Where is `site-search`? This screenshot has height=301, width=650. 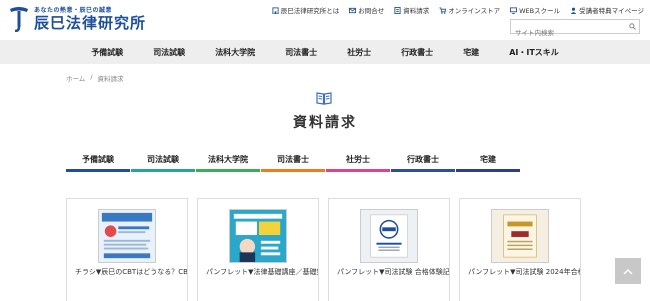 site-search is located at coordinates (575, 29).